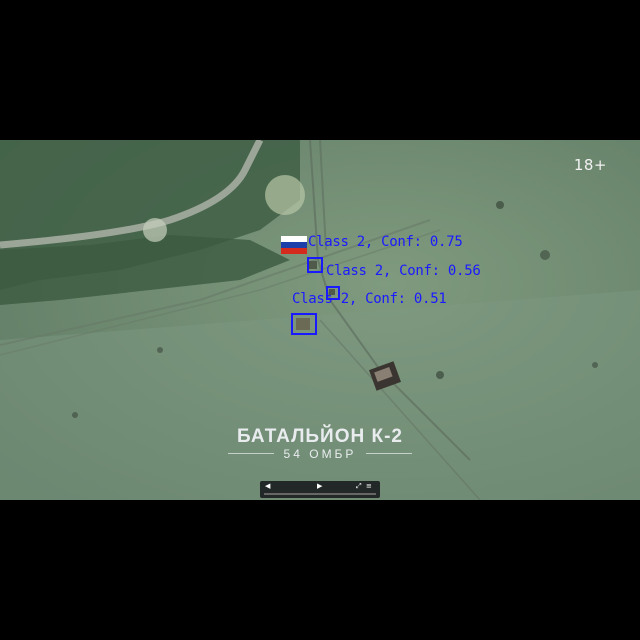 The image size is (640, 640). I want to click on player-controls: ◀ ▶ ⤢ ≡, so click(320, 489).